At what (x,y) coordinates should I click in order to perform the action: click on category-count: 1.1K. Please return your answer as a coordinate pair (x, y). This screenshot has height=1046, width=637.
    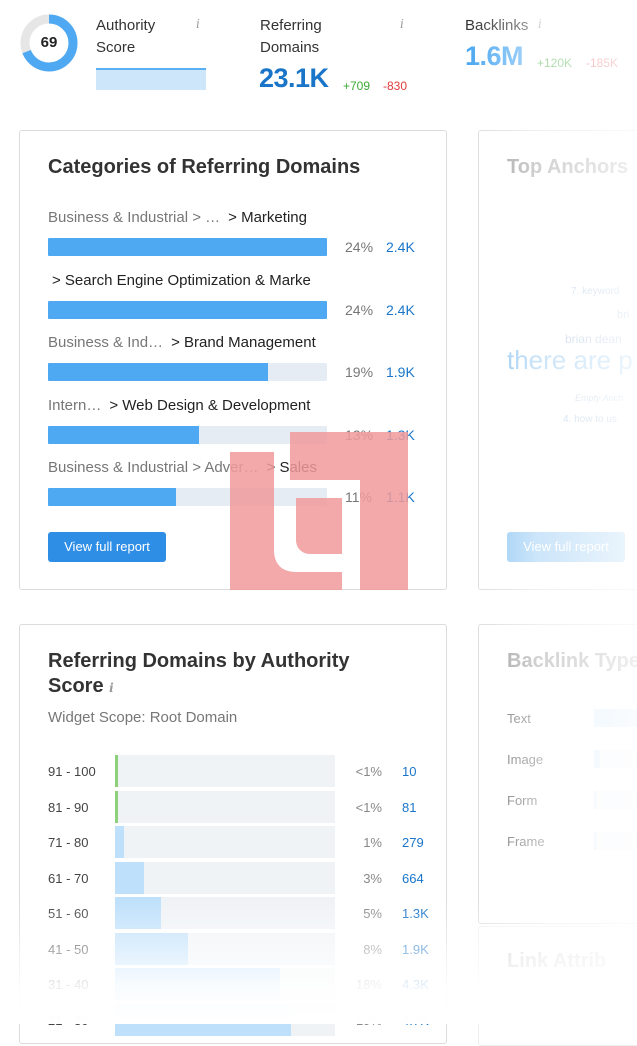
    Looking at the image, I should click on (400, 497).